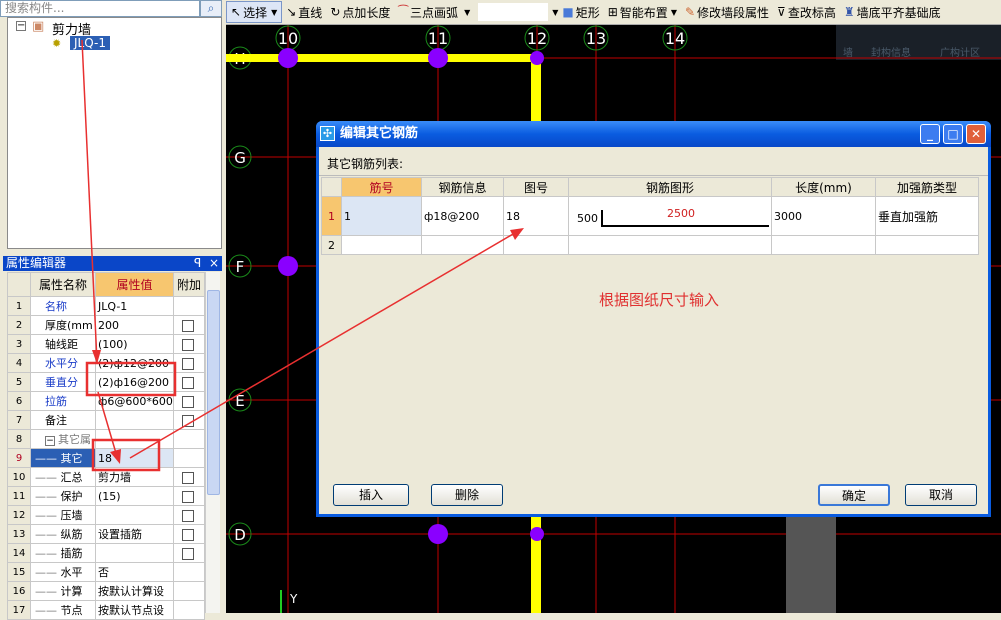  Describe the element at coordinates (63, 496) in the screenshot. I see `property-name: —— 保护` at that location.